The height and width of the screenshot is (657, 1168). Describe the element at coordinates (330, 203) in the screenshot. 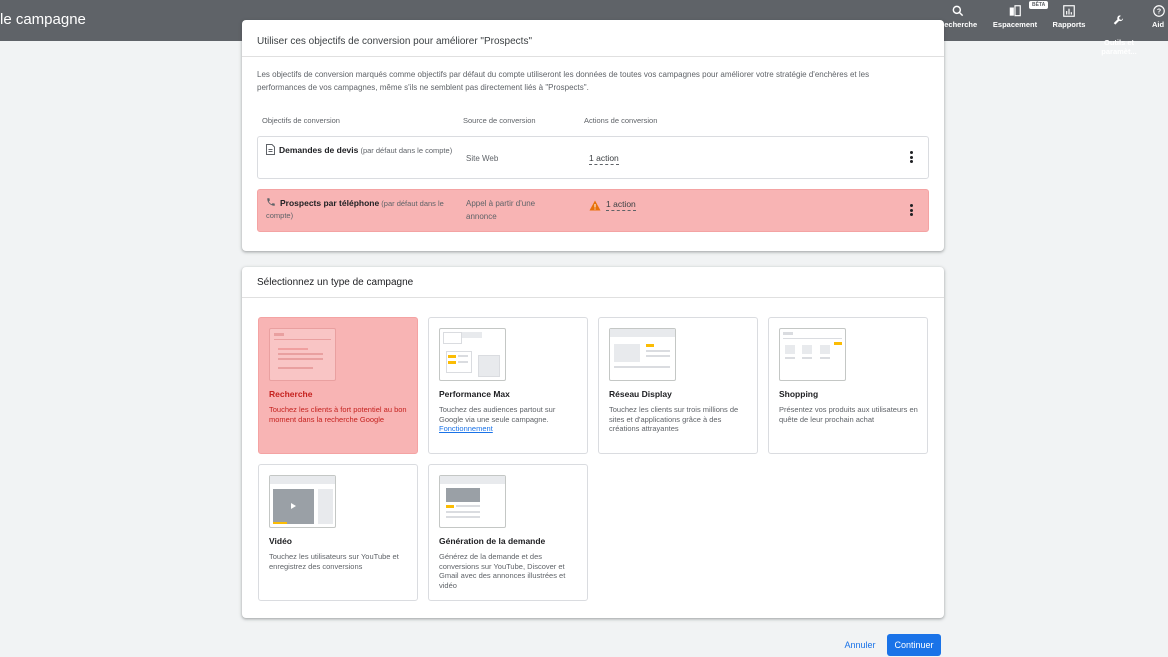

I see `goal-name: Prospects par téléphone` at that location.